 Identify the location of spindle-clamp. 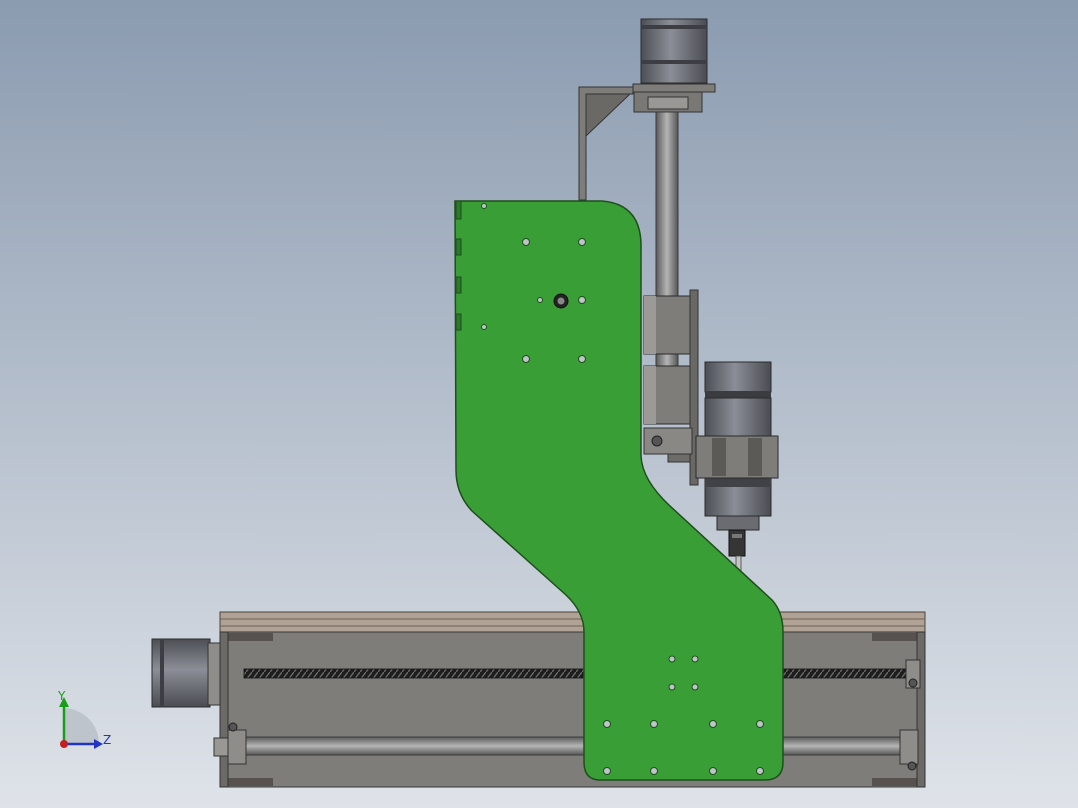
(737, 457).